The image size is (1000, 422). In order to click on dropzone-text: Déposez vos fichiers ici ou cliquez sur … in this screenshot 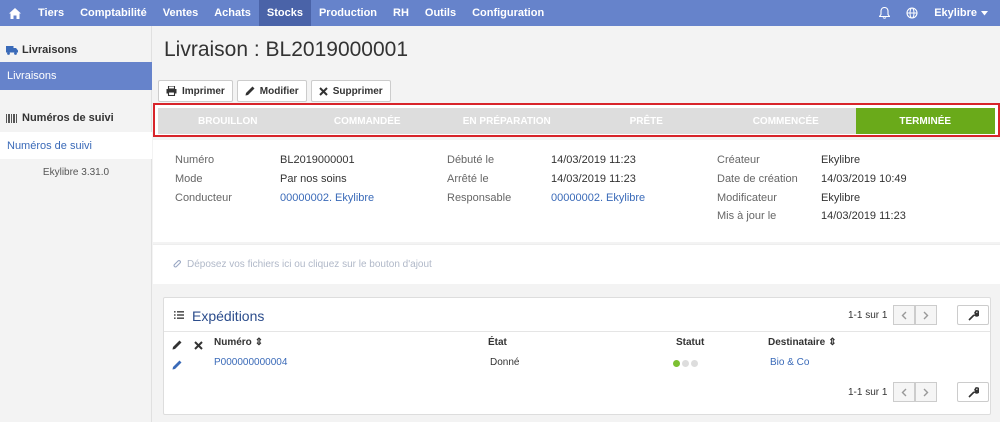, I will do `click(309, 264)`.